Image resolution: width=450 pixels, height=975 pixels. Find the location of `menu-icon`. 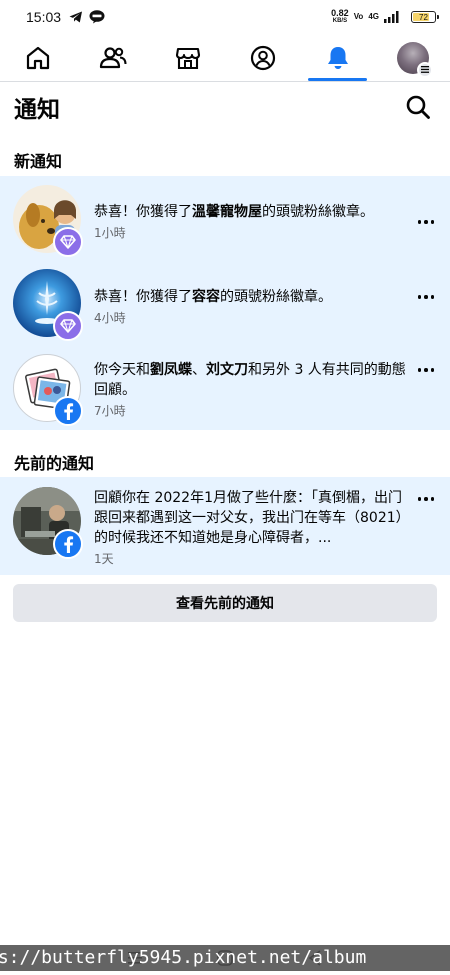

menu-icon is located at coordinates (424, 69).